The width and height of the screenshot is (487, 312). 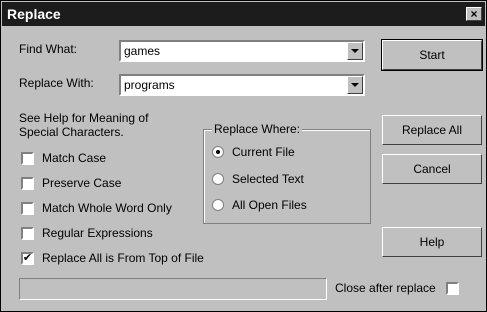 I want to click on whole-word-label: Match Whole Word Only, so click(x=107, y=208).